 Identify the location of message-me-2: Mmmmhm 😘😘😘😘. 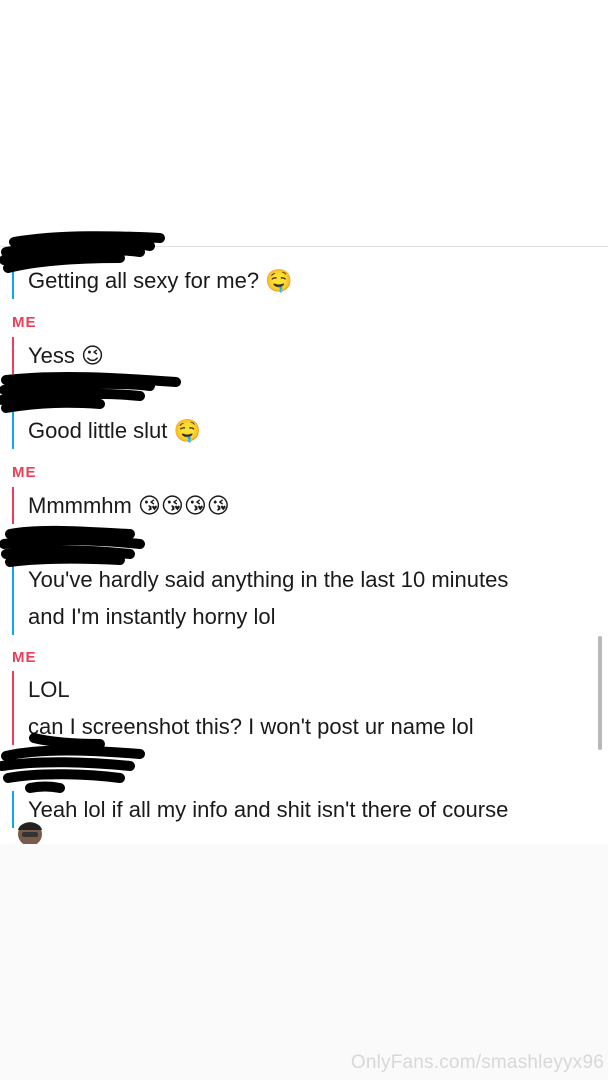
(121, 505).